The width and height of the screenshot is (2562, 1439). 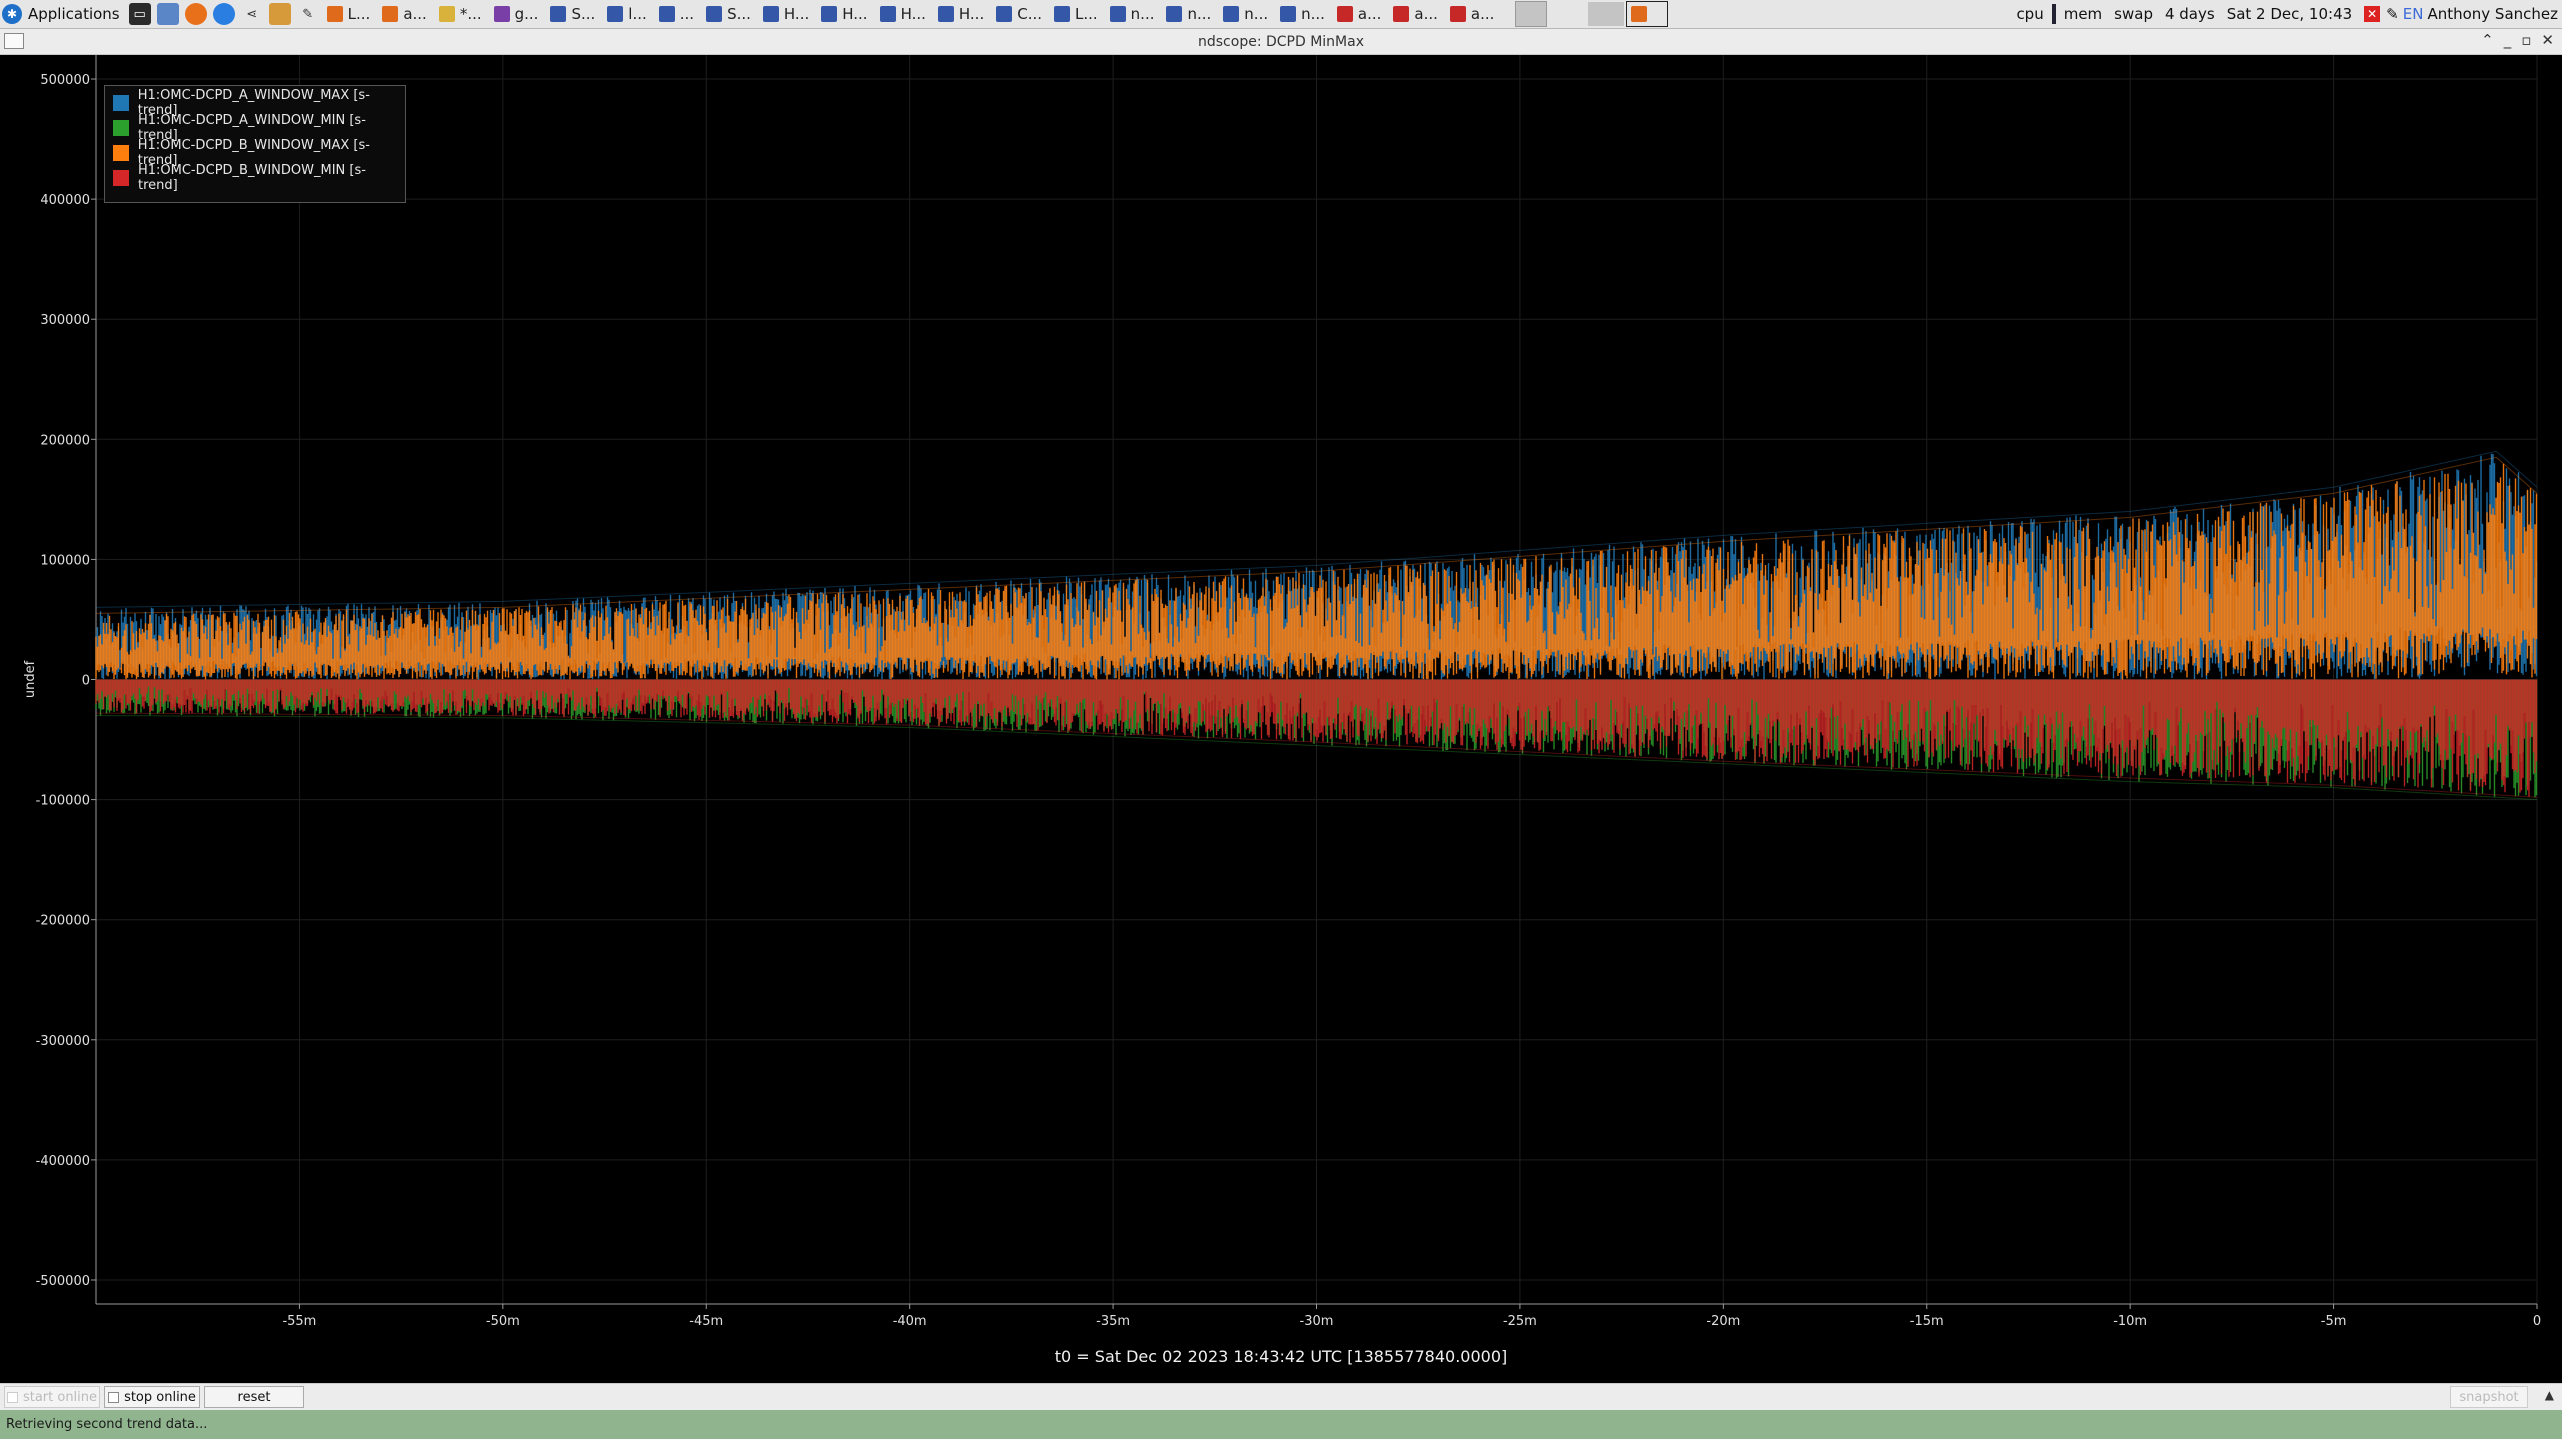 I want to click on window-titlebar: ndscope: DCPD MinMax ⌃ _ ▫ ✕, so click(x=1281, y=42).